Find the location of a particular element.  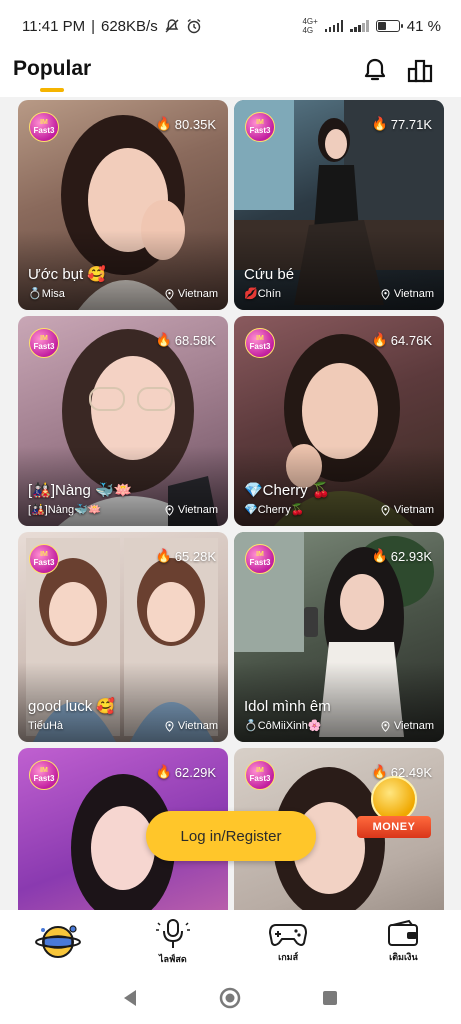

microphone-live-icon is located at coordinates (172, 933).